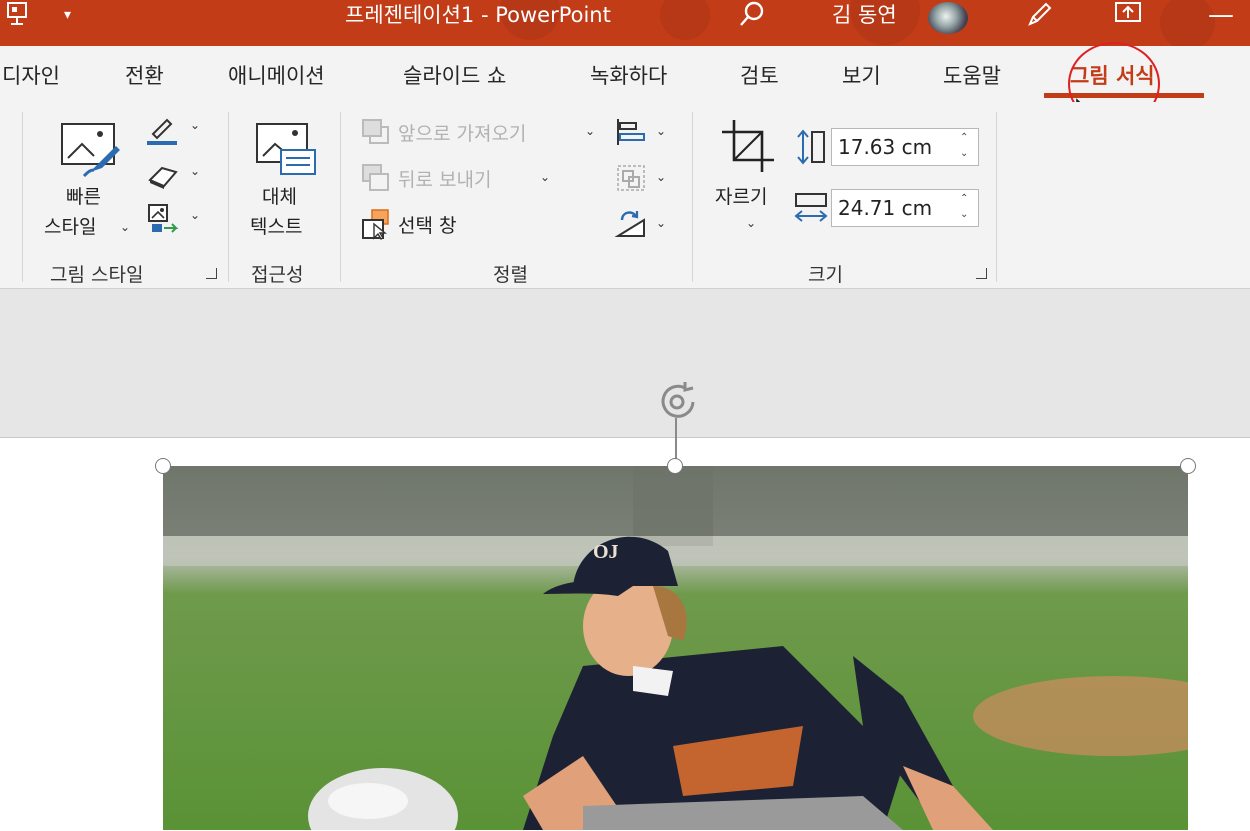  Describe the element at coordinates (1039, 17) in the screenshot. I see `pen-icon` at that location.